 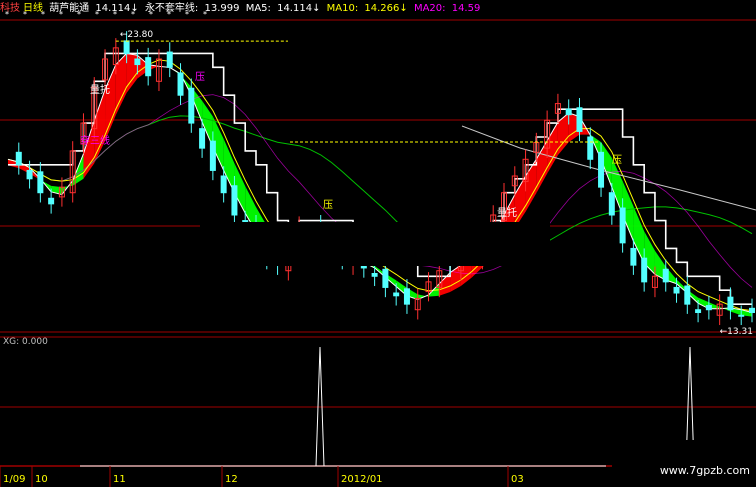 What do you see at coordinates (10, 8) in the screenshot?
I see `stock-name: 科技` at bounding box center [10, 8].